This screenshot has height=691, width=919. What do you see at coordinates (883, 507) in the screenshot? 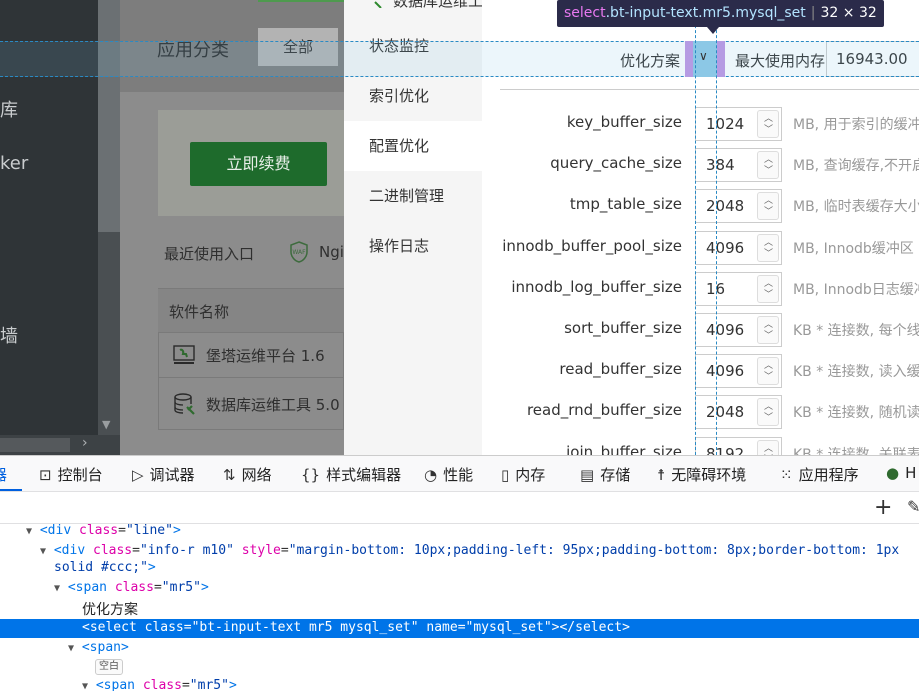
I see `add-node-icon: +` at bounding box center [883, 507].